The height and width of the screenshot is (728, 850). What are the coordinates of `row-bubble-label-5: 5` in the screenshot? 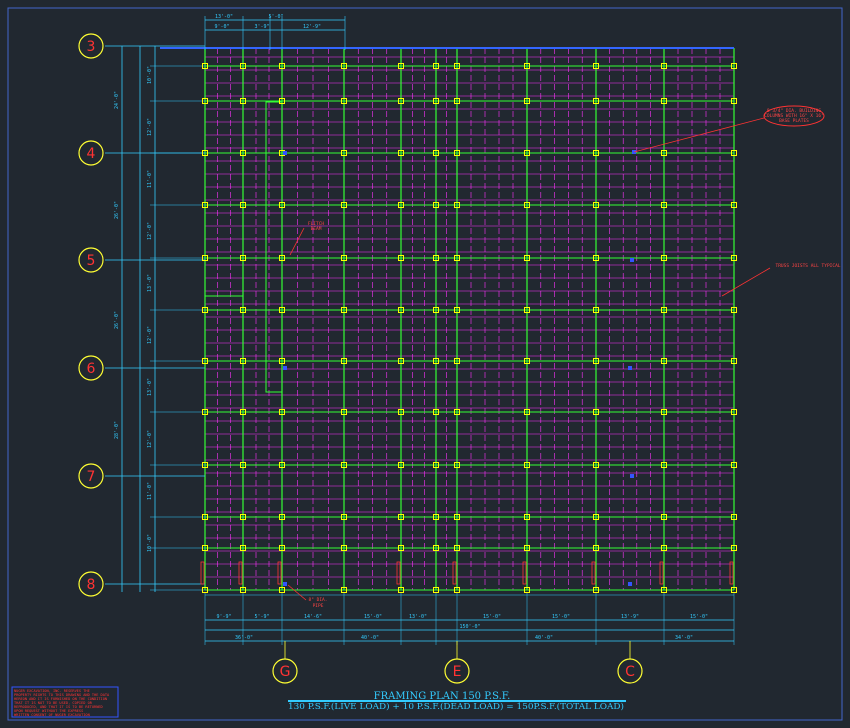 It's located at (91, 261).